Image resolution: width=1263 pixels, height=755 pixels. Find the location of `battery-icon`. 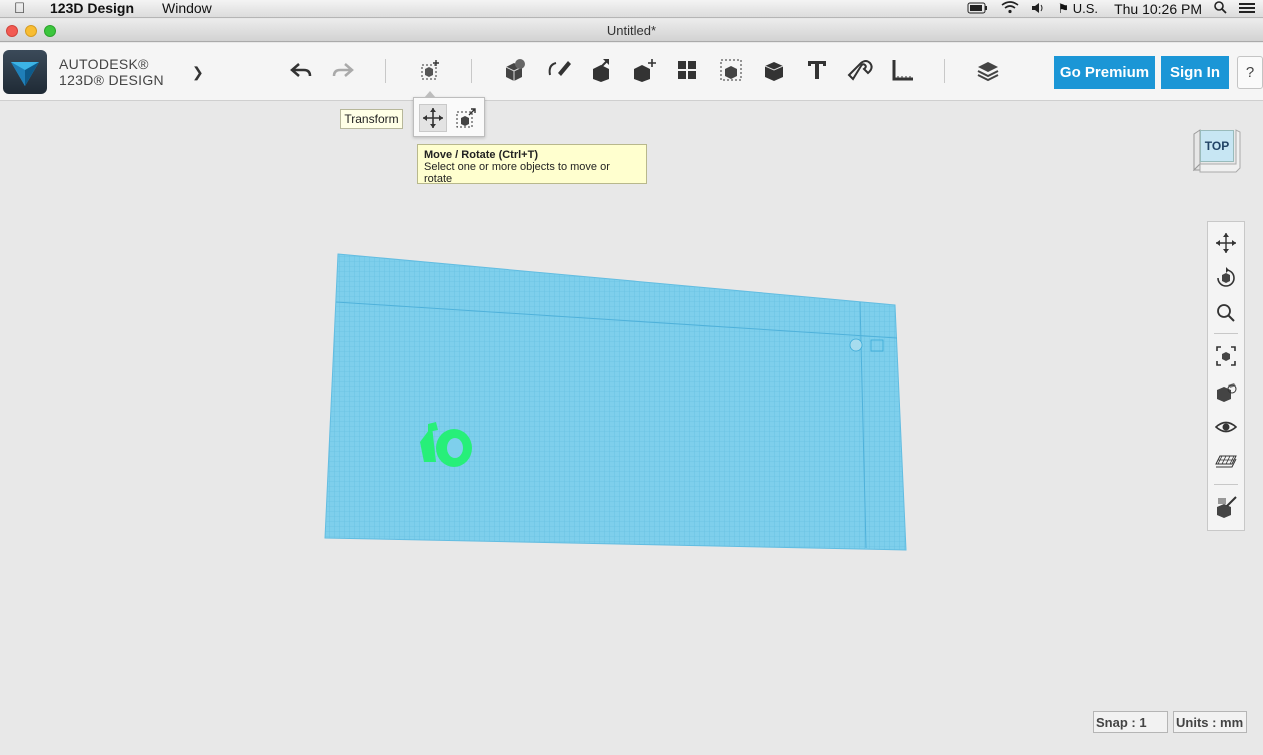

battery-icon is located at coordinates (978, 9).